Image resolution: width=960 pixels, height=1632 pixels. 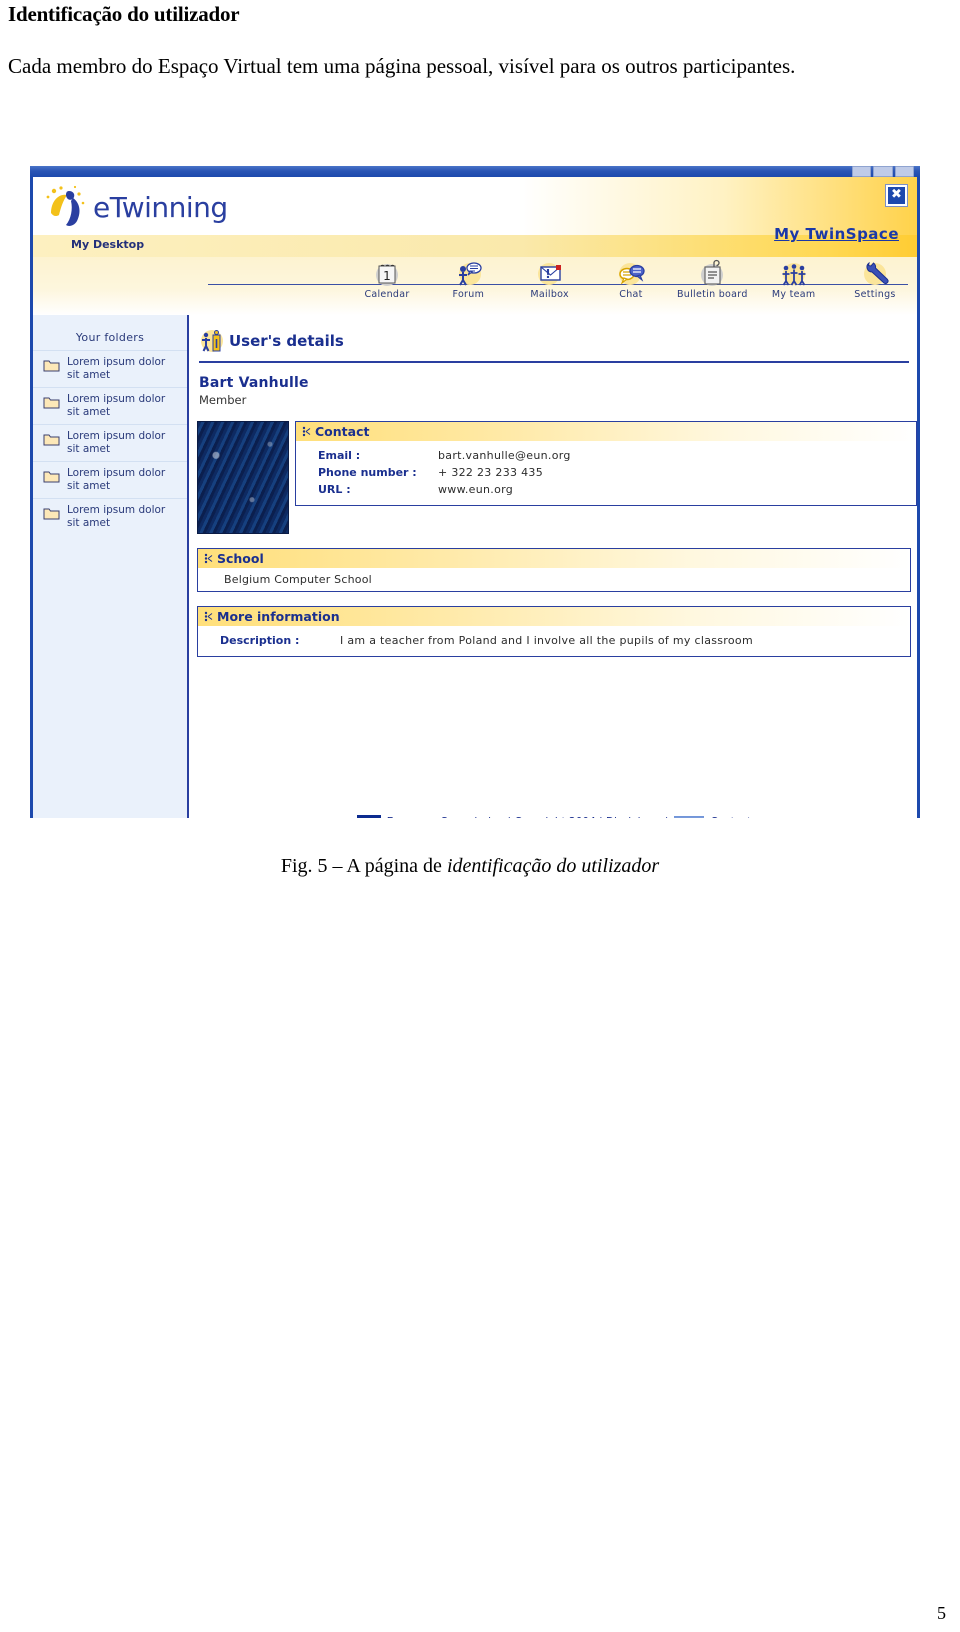 What do you see at coordinates (278, 616) in the screenshot?
I see `more-information-panel-title: More information` at bounding box center [278, 616].